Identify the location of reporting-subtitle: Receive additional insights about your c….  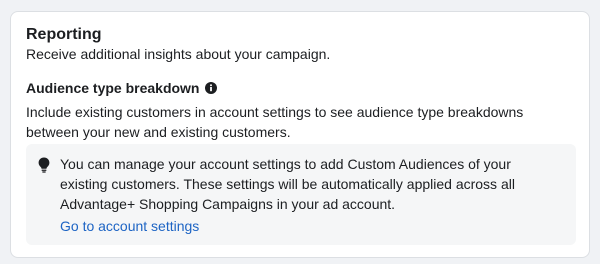
(178, 54).